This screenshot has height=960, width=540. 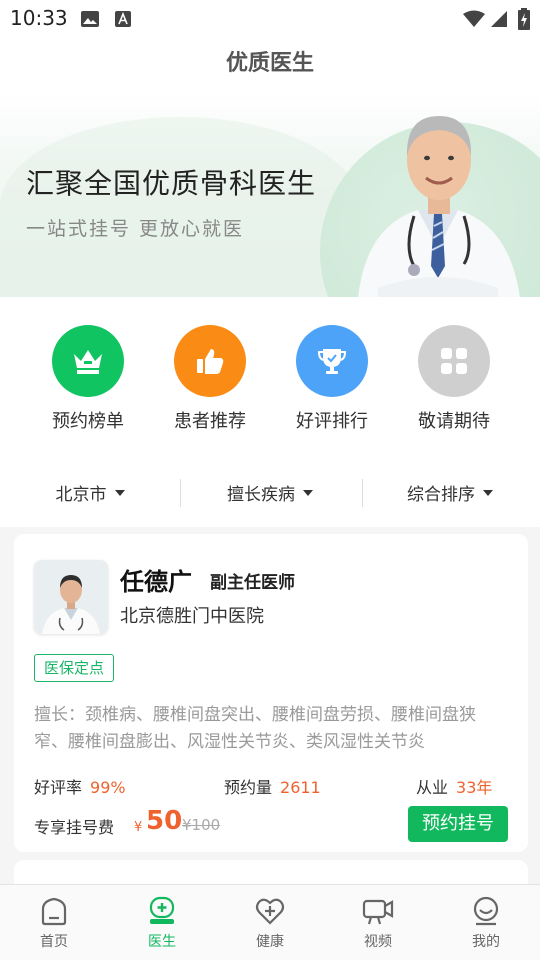 I want to click on rating-stat: 好评率 99%, so click(x=80, y=786).